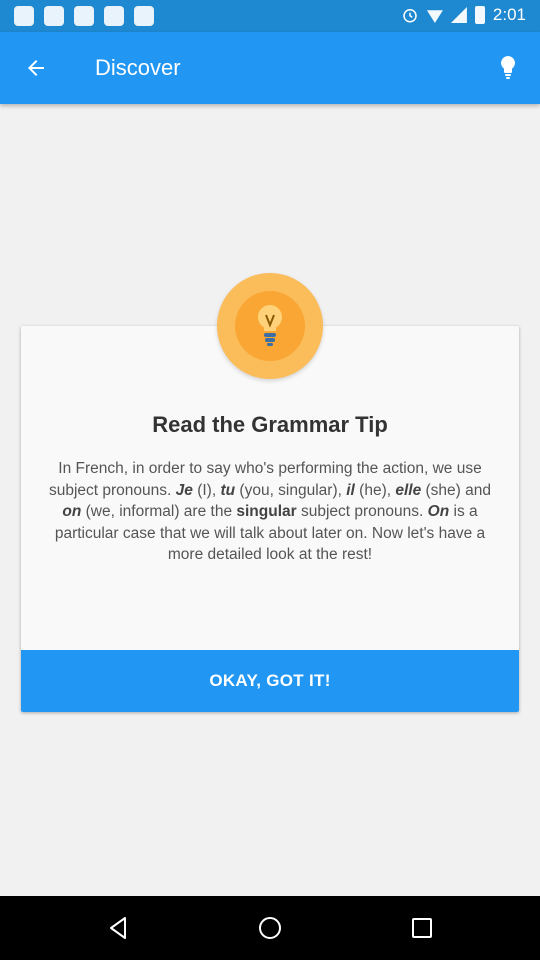  I want to click on card-body-segment: On, so click(438, 511).